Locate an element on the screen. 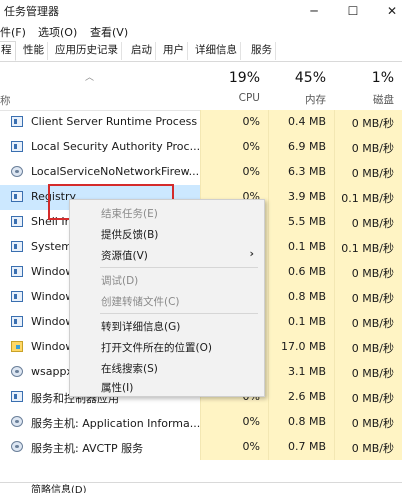 This screenshot has height=493, width=402. cpu-column-header: 19% CPU is located at coordinates (234, 86).